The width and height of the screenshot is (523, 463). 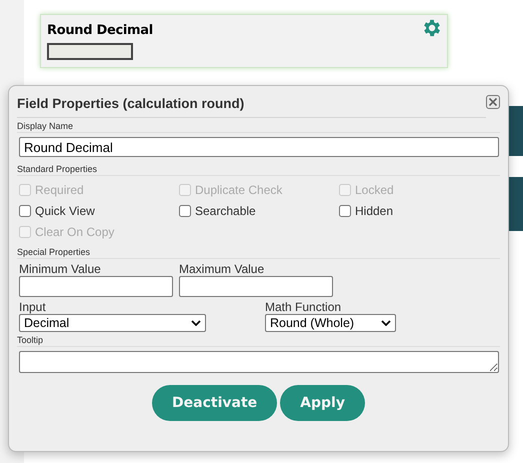 I want to click on field-label: Round Decimal, so click(x=100, y=30).